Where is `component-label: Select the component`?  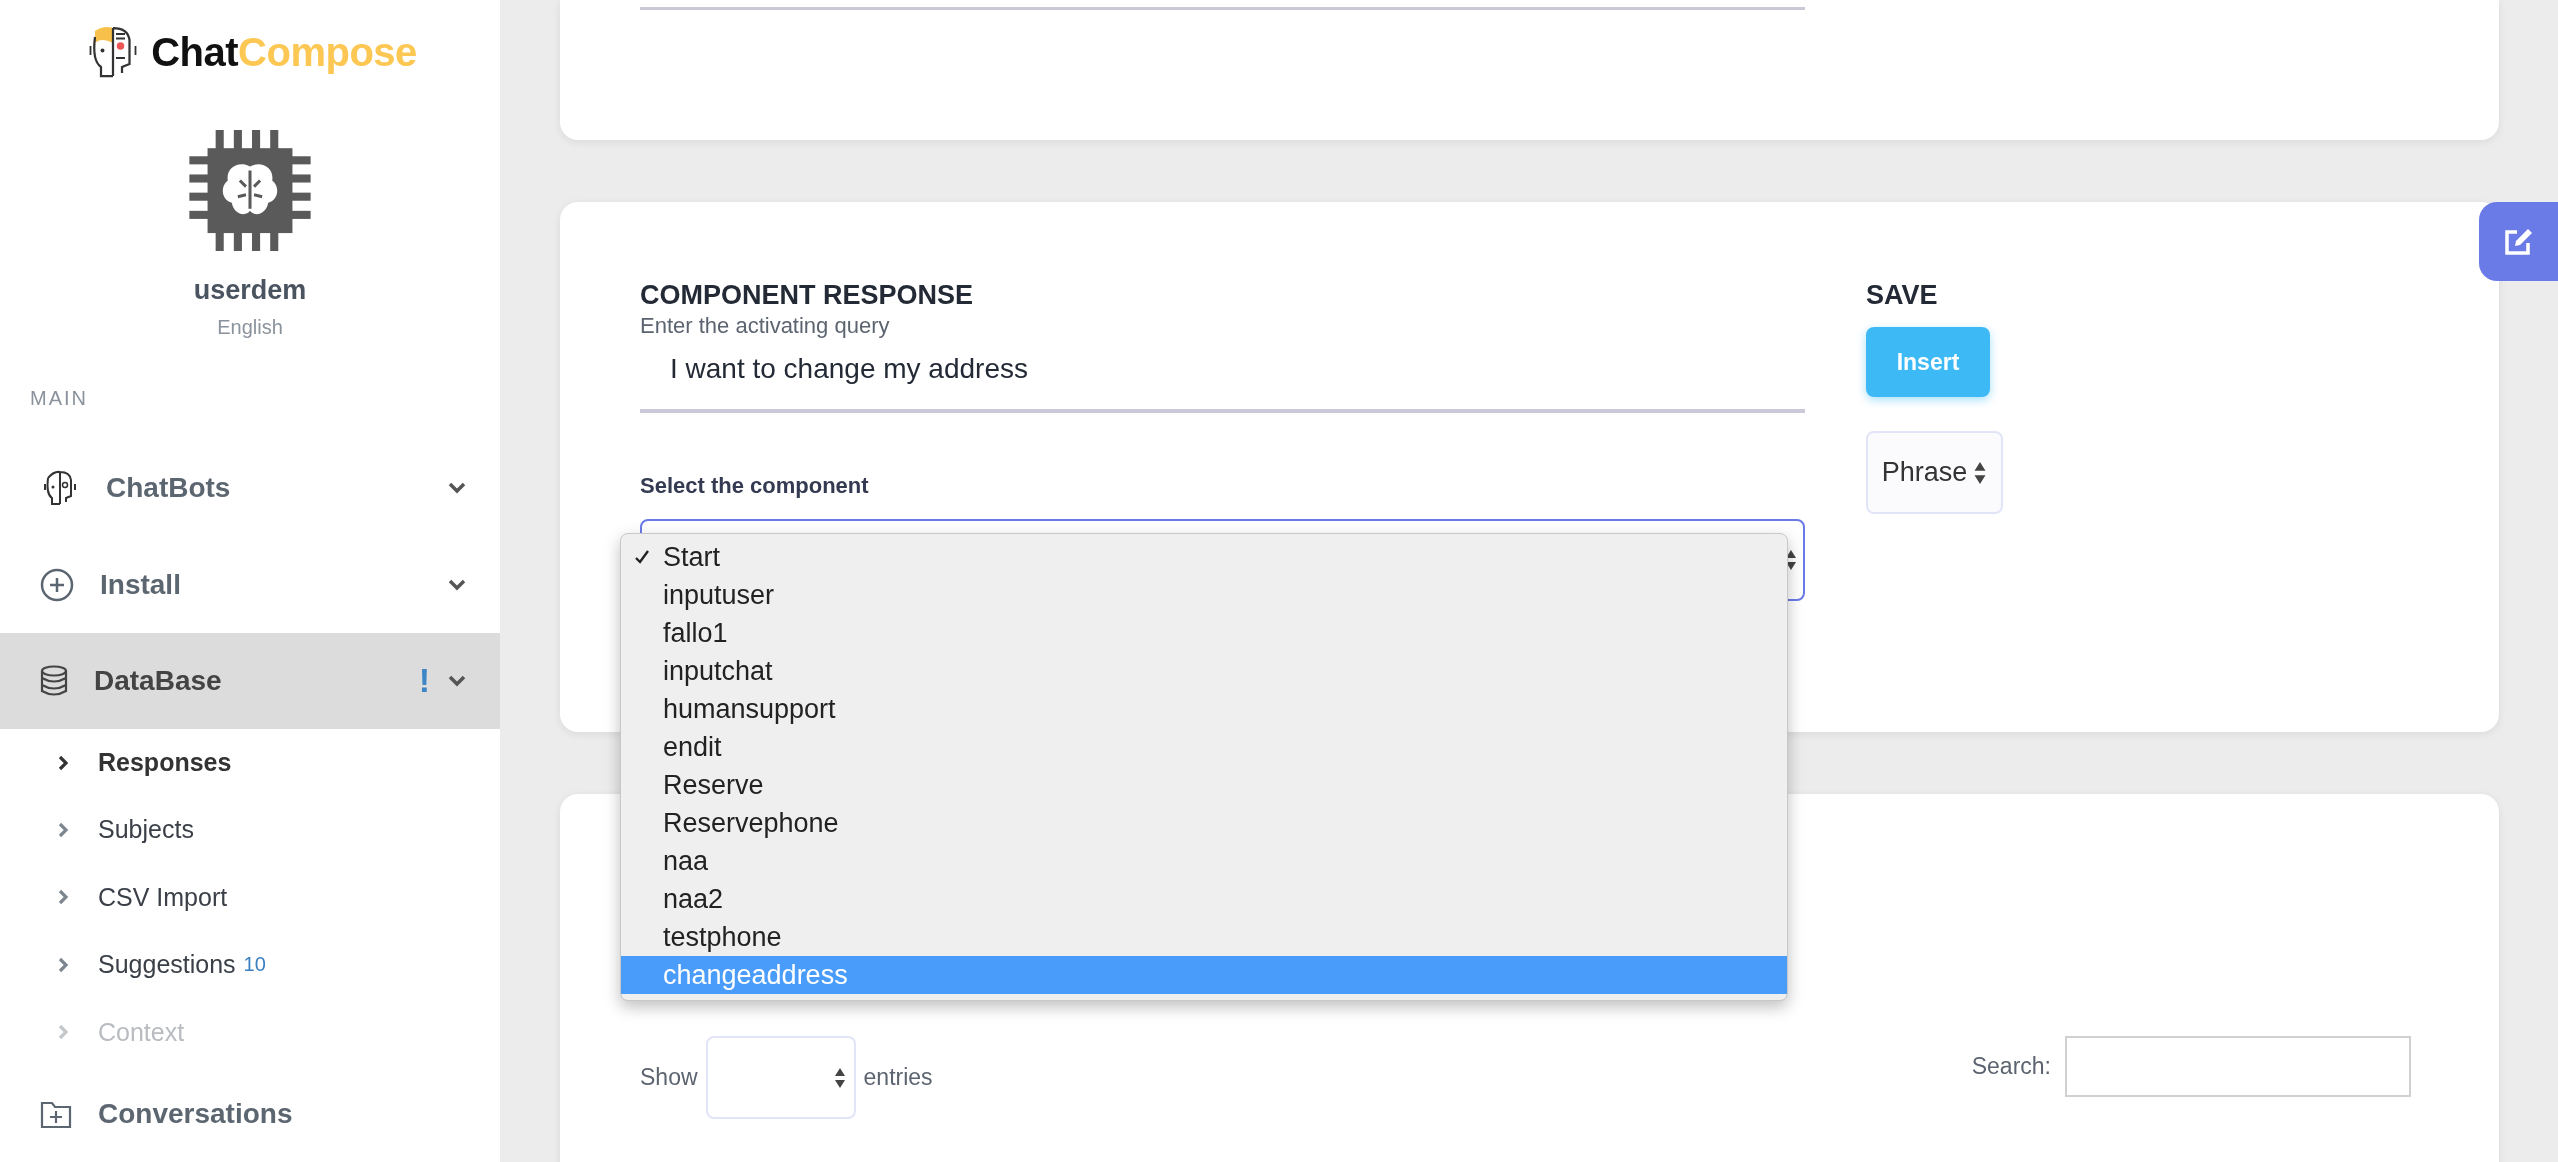 component-label: Select the component is located at coordinates (755, 486).